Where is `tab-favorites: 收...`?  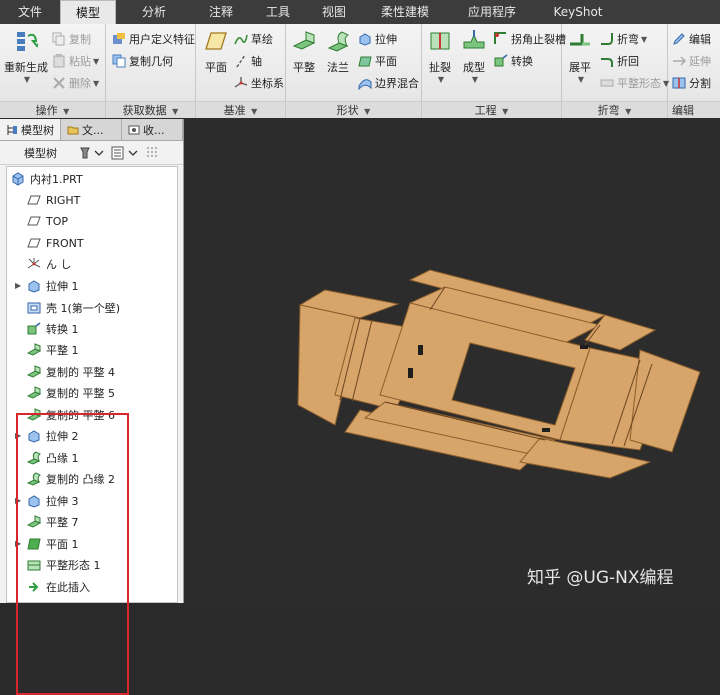 tab-favorites: 收... is located at coordinates (152, 129).